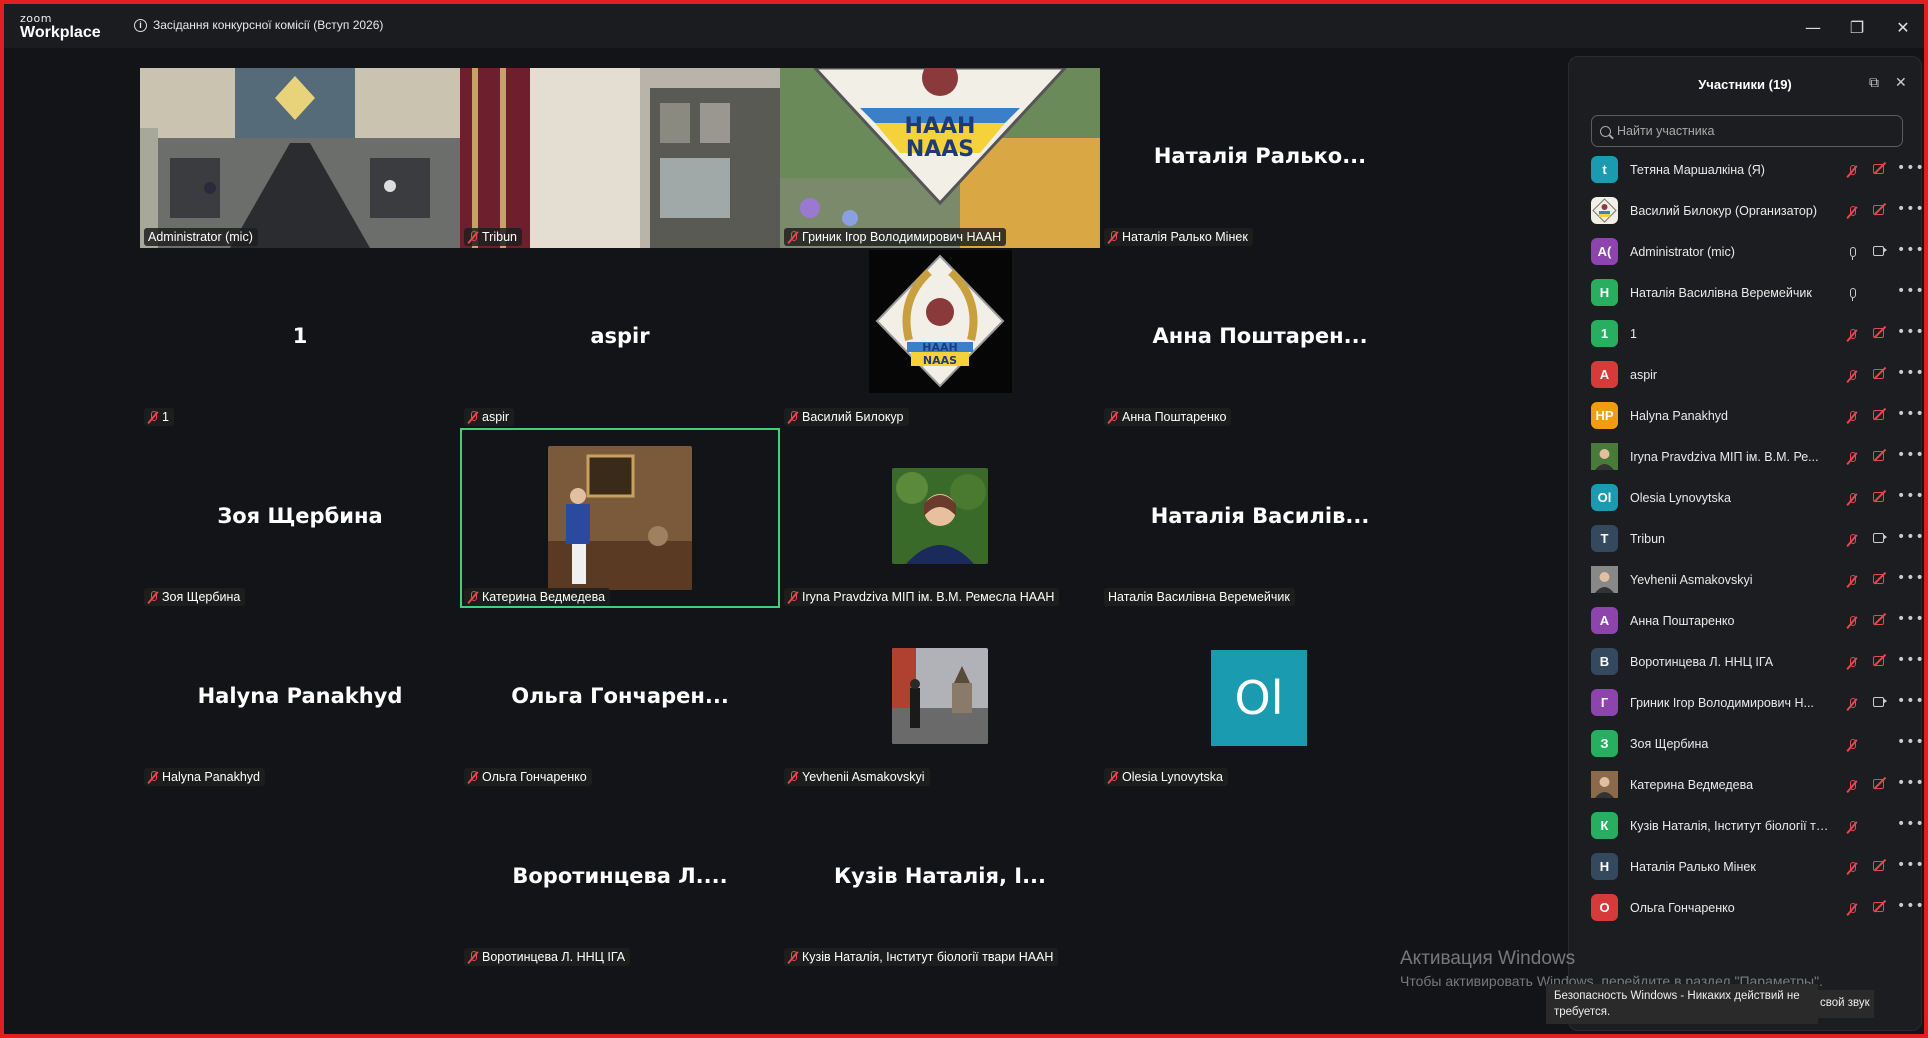  Describe the element at coordinates (1260, 698) in the screenshot. I see `video-tile: Ol Olesia Lynovytska` at that location.